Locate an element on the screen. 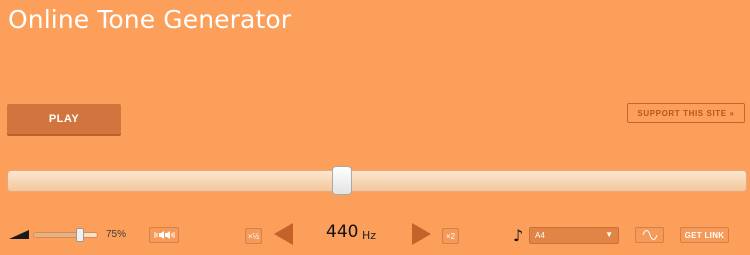  page-title: Online Tone Generator is located at coordinates (150, 19).